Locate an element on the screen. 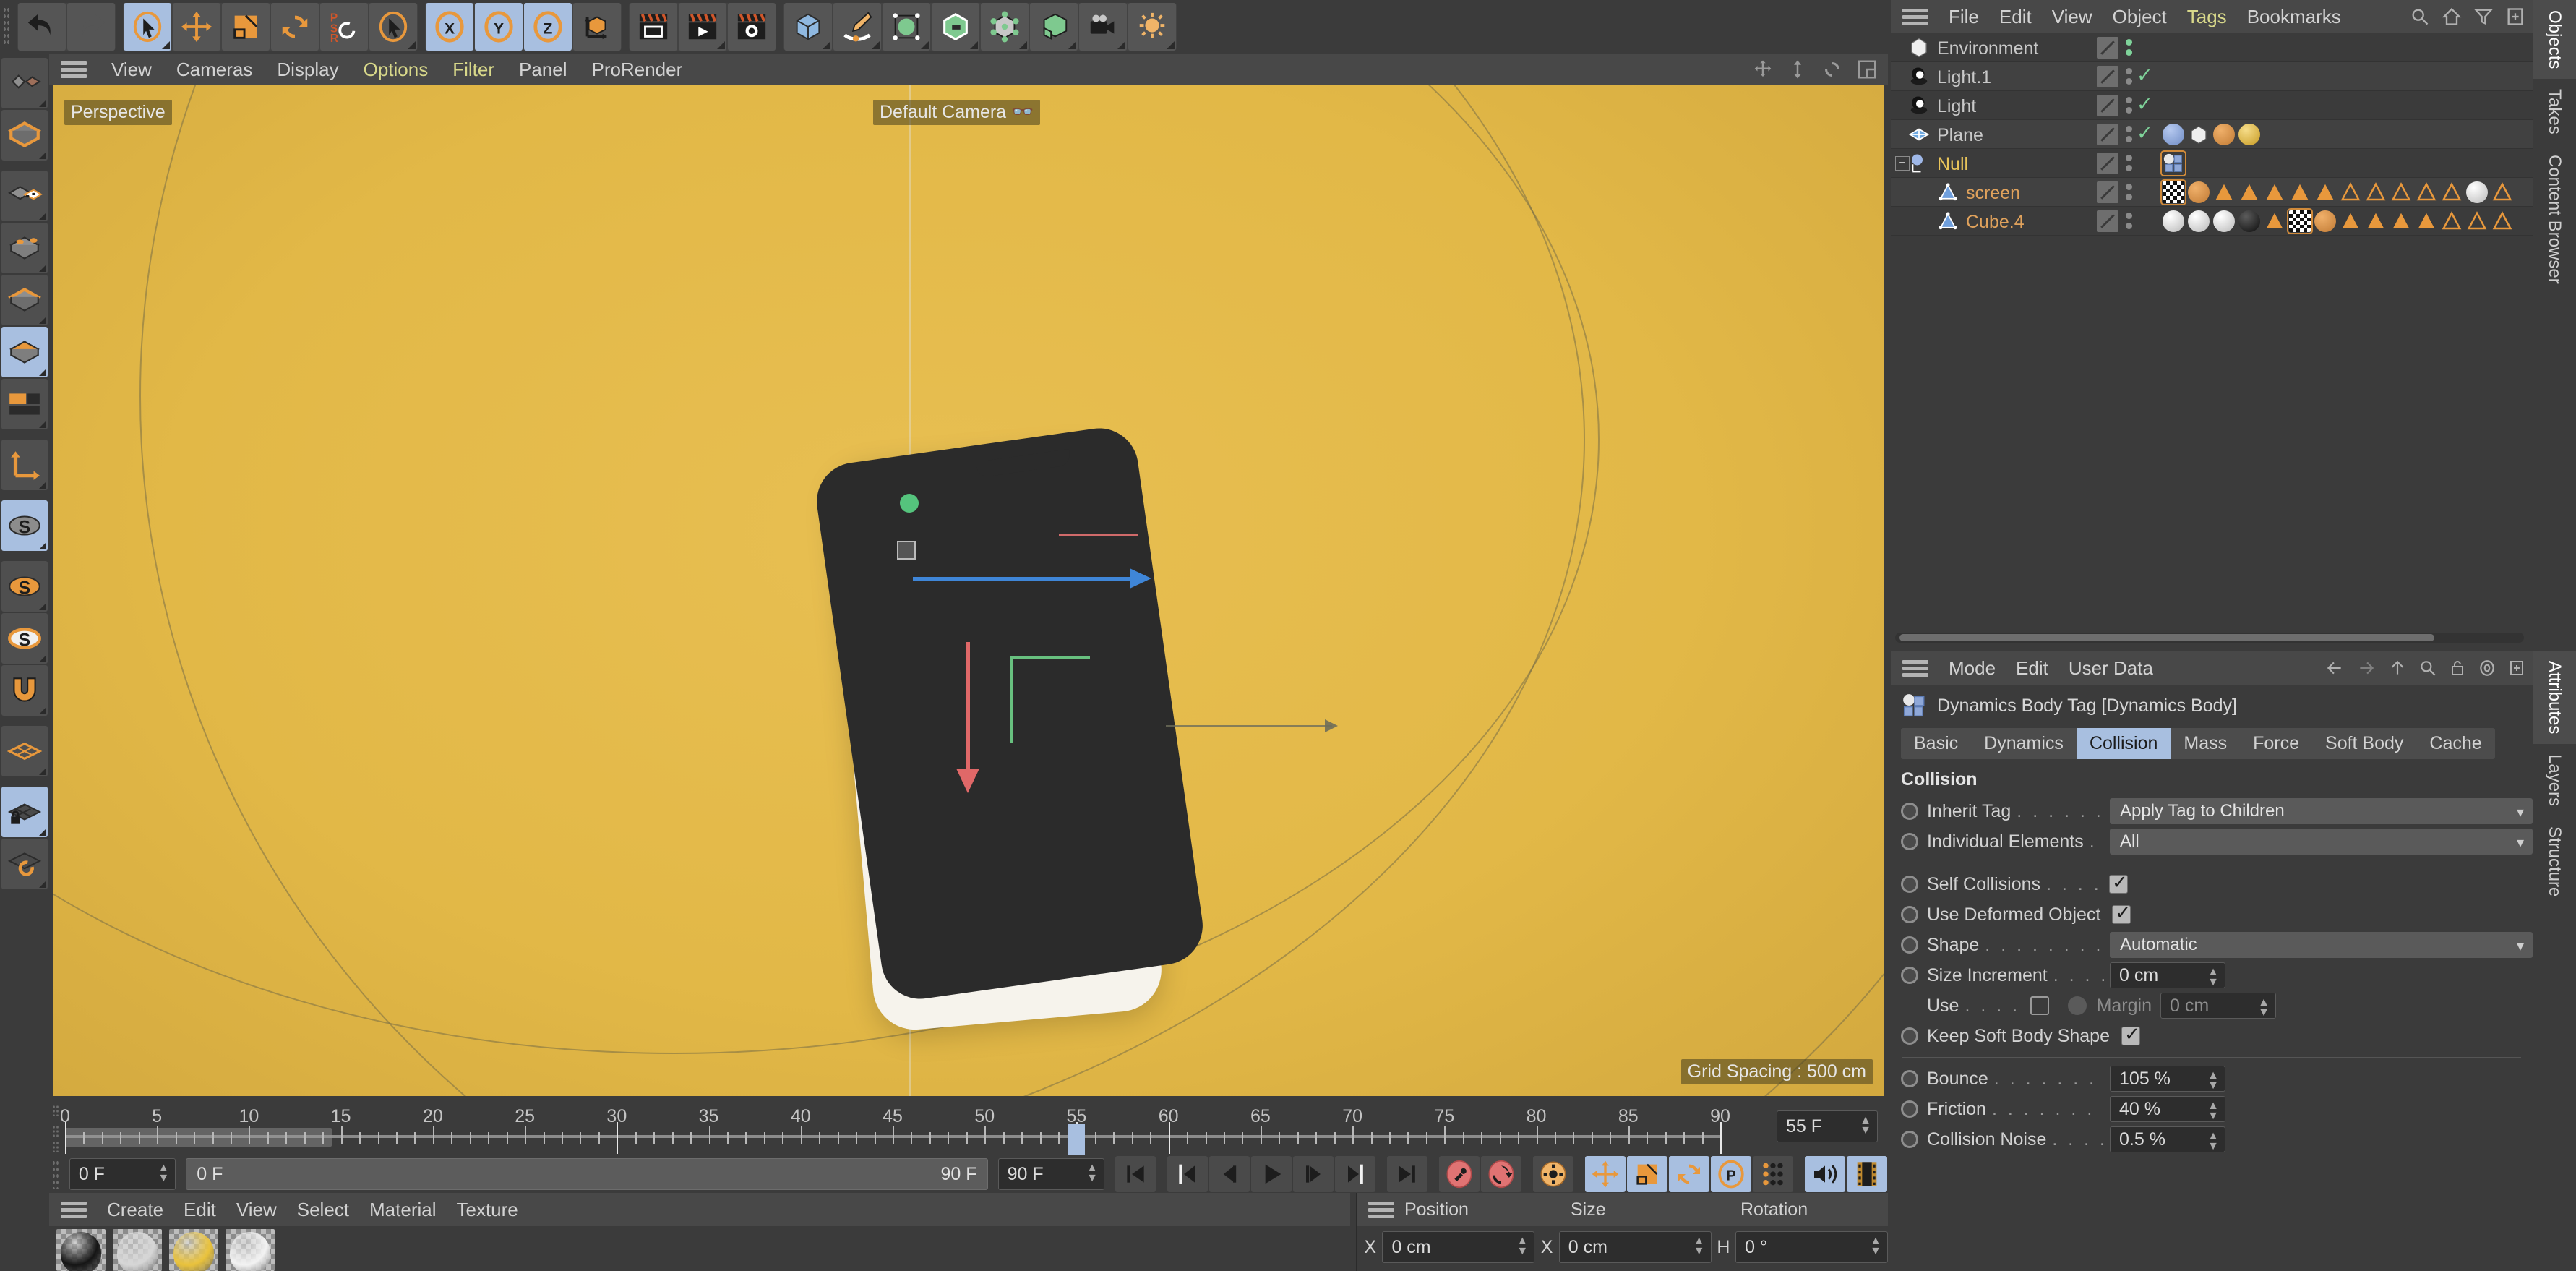 The width and height of the screenshot is (2576, 1271). om-menu-file: File is located at coordinates (1964, 16).